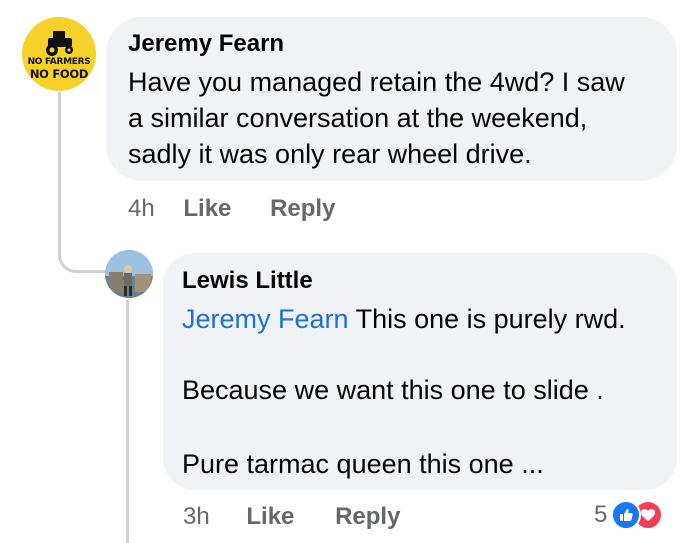 The image size is (699, 543). What do you see at coordinates (206, 44) in the screenshot?
I see `comment-author: Jeremy Fearn` at bounding box center [206, 44].